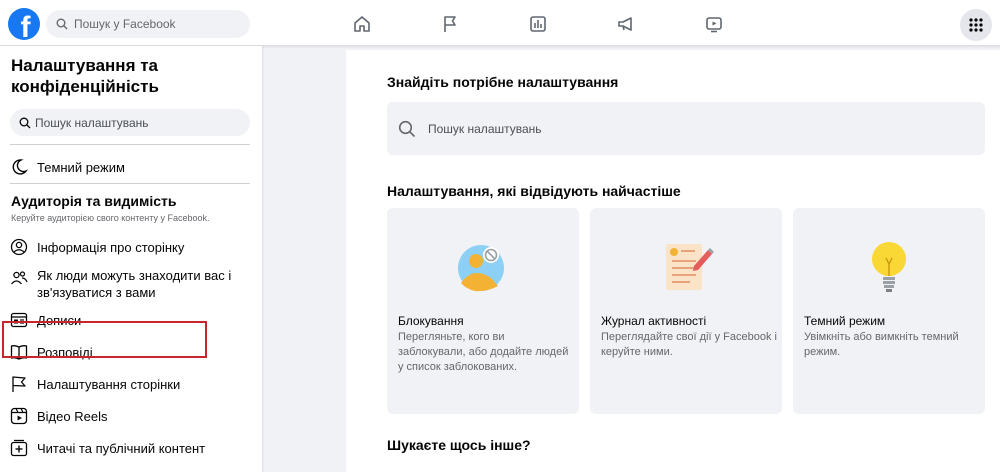 Image resolution: width=1000 pixels, height=472 pixels. What do you see at coordinates (135, 122) in the screenshot?
I see `sidebar-search-input` at bounding box center [135, 122].